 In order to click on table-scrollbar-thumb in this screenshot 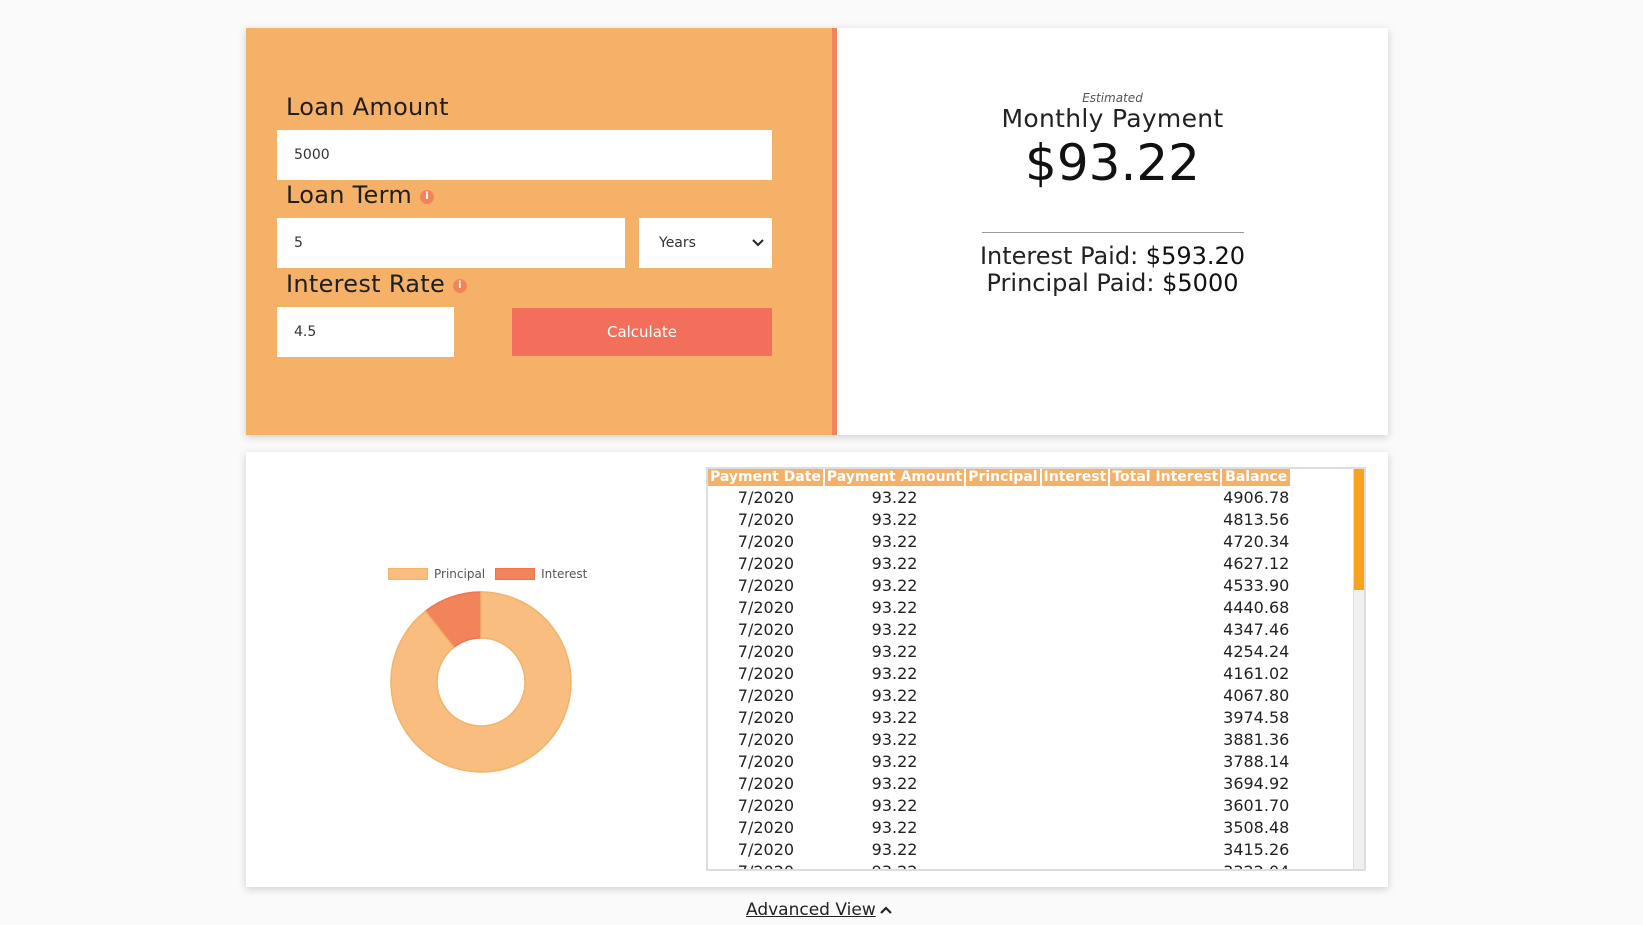, I will do `click(1359, 529)`.